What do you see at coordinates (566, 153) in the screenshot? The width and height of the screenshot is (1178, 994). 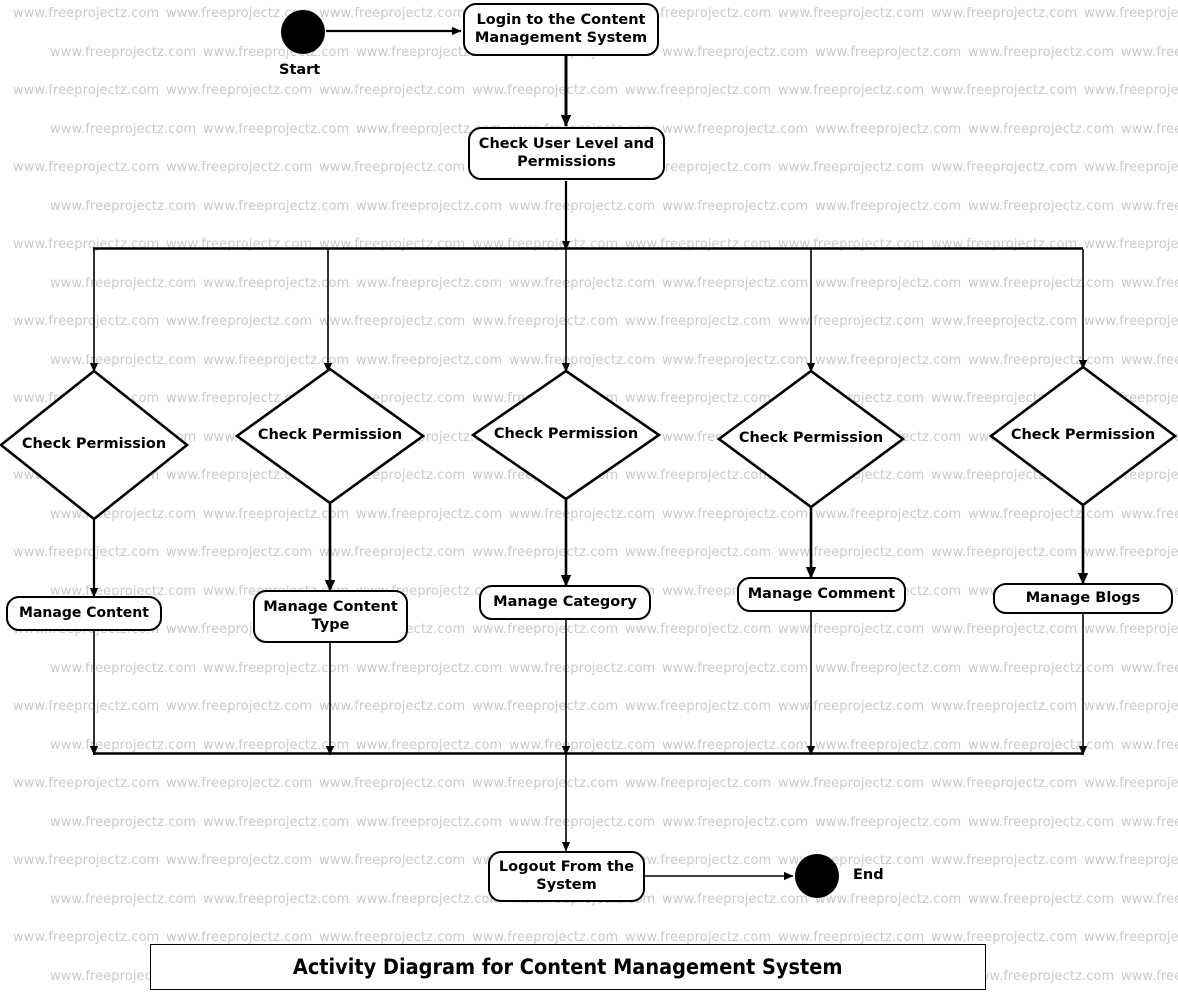 I see `activity-check-user-level: Check User Level and Permissions` at bounding box center [566, 153].